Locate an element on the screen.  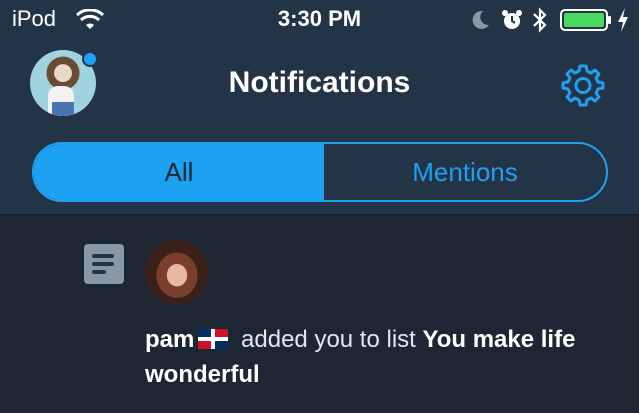
gear-icon is located at coordinates (583, 85).